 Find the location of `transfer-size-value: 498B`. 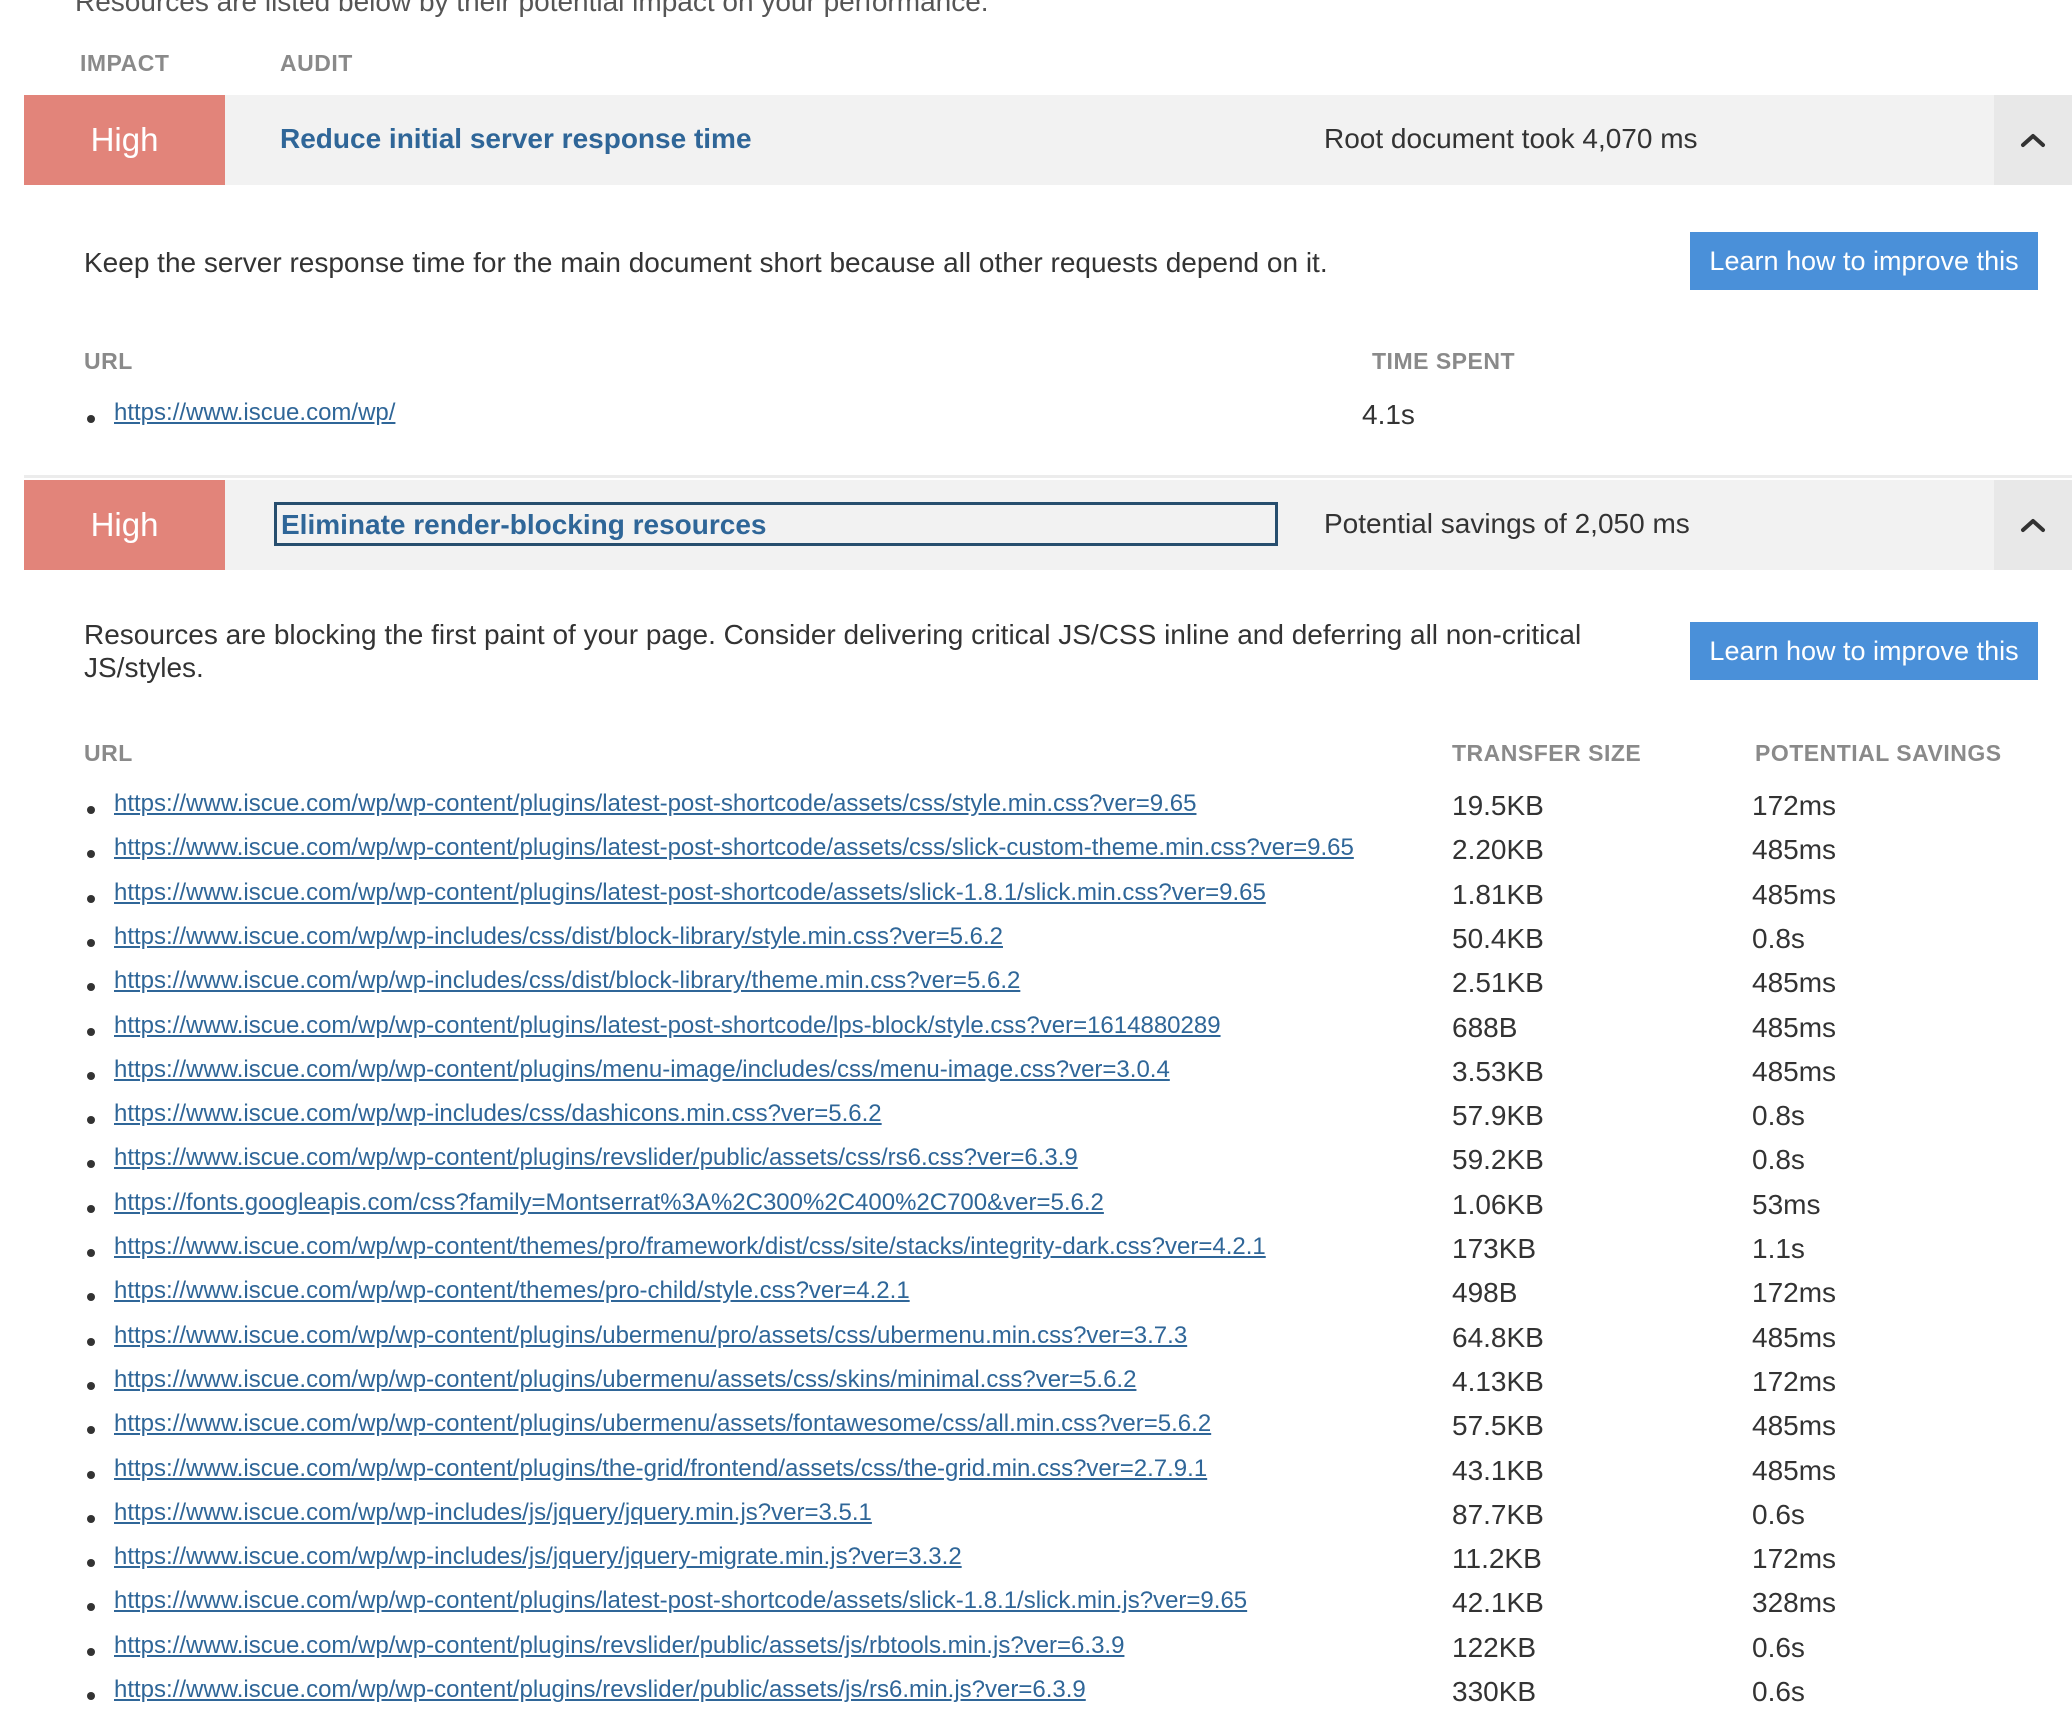

transfer-size-value: 498B is located at coordinates (1485, 1293).